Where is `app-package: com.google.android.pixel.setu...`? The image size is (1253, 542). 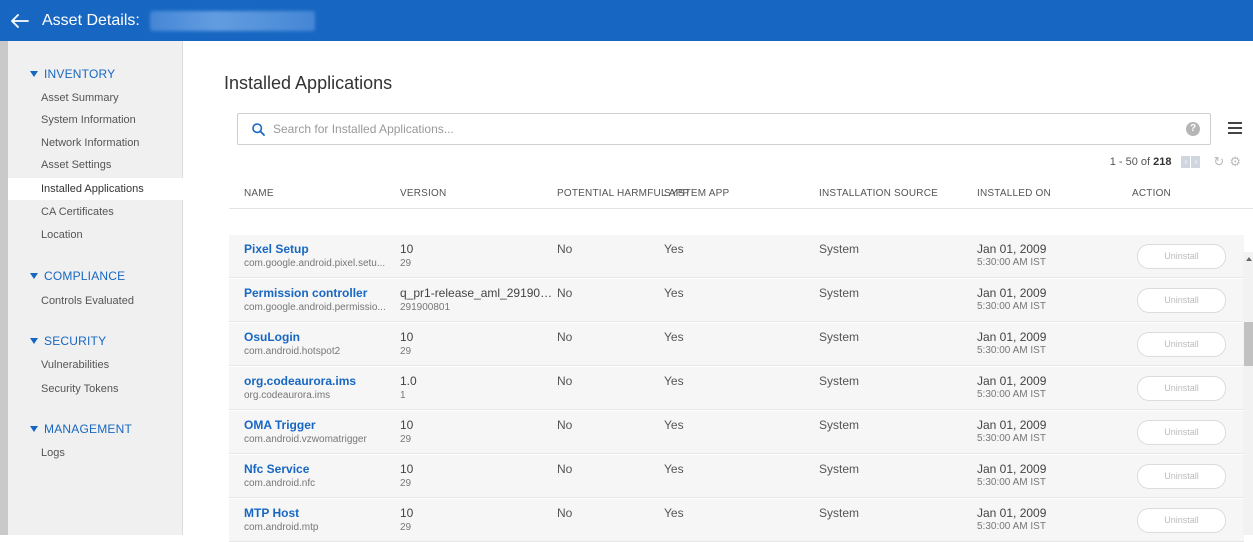
app-package: com.google.android.pixel.setu... is located at coordinates (315, 263).